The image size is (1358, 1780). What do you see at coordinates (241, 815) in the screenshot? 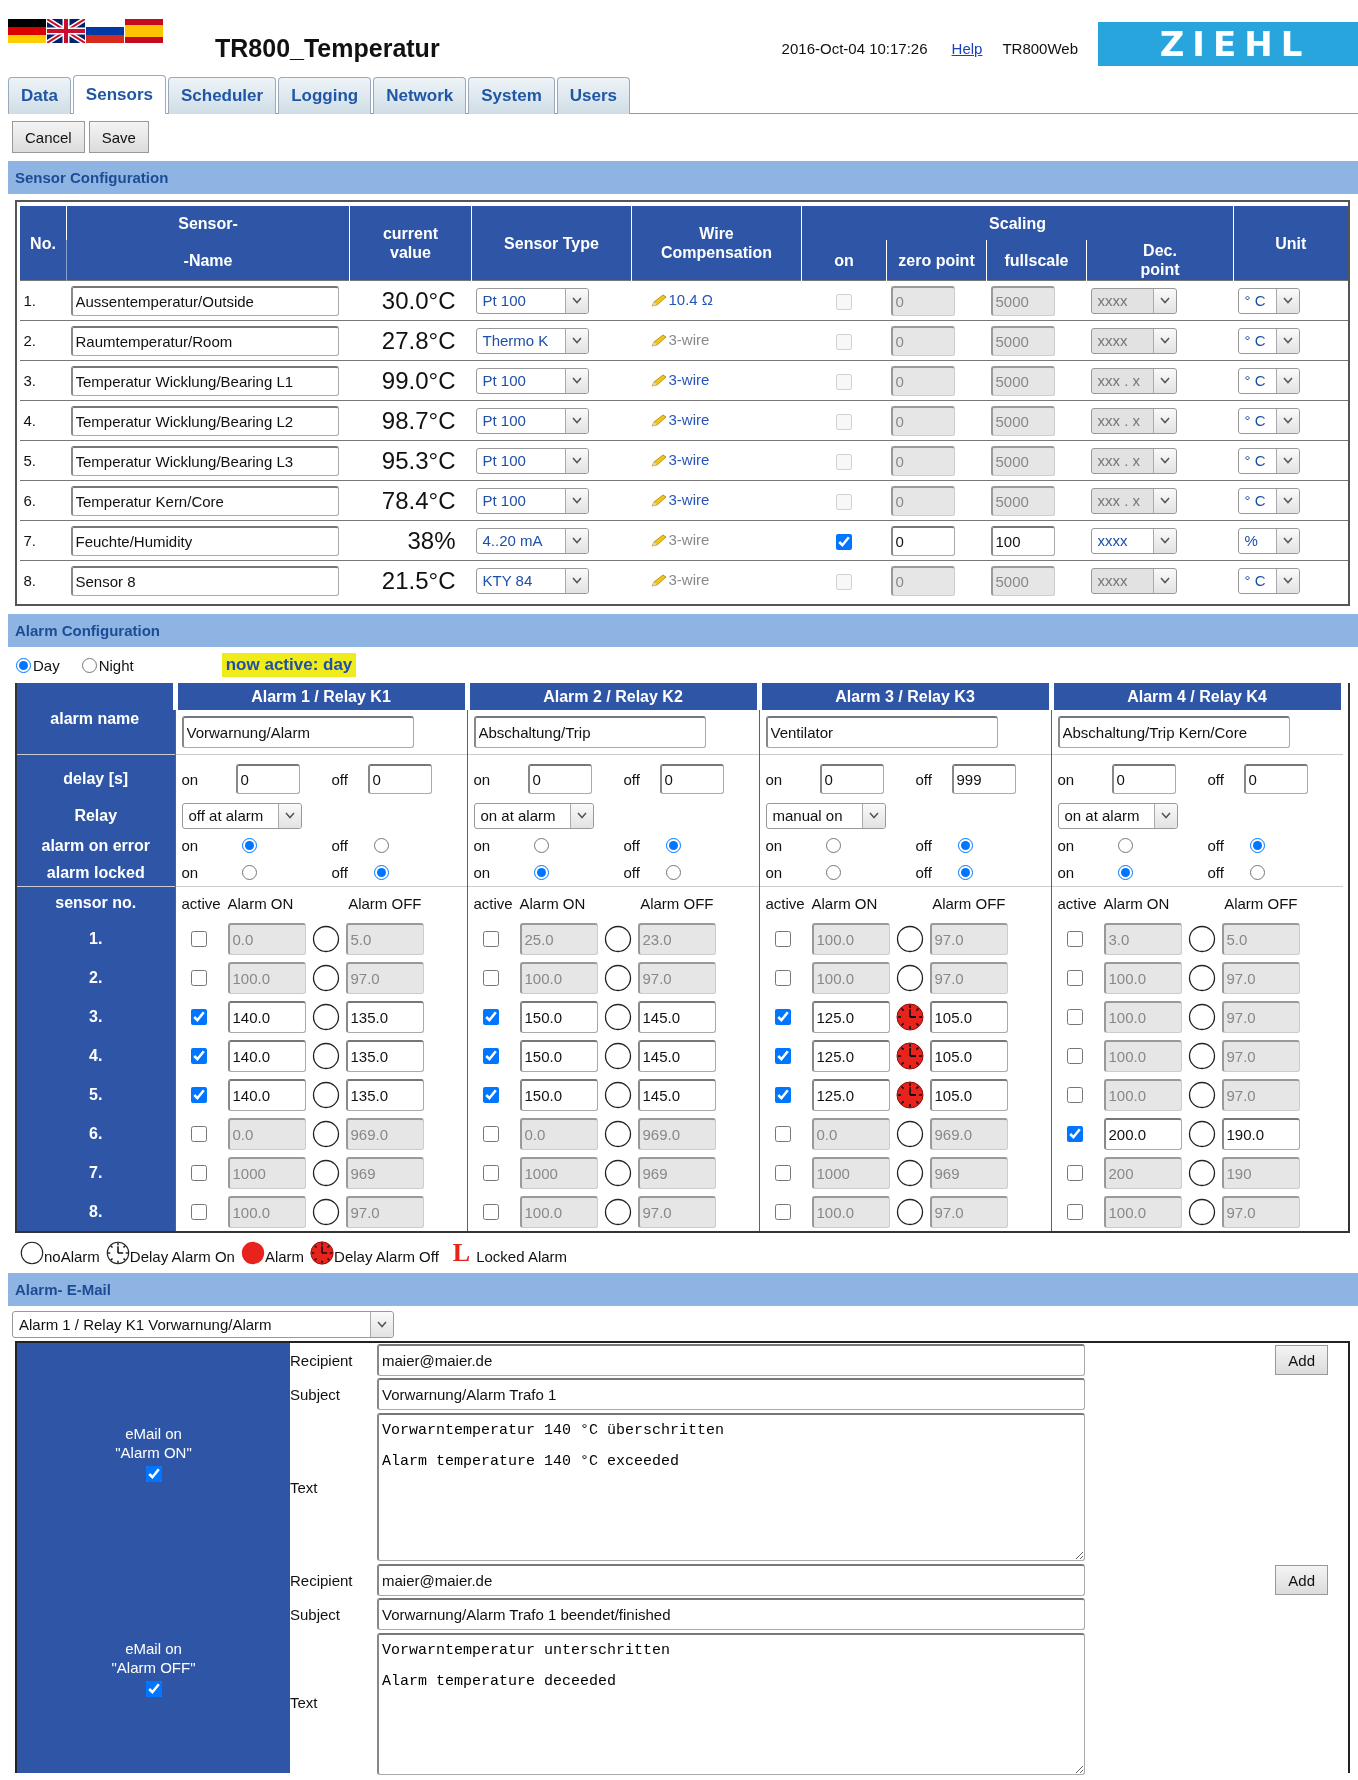
I see `dropdown: off at alarm` at bounding box center [241, 815].